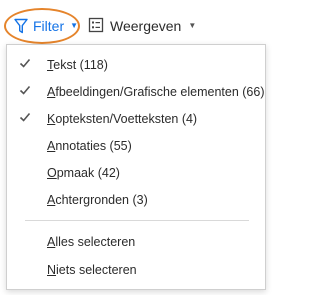 The width and height of the screenshot is (320, 295). What do you see at coordinates (136, 147) in the screenshot?
I see `menu-item-annotaties: Annotaties (55)` at bounding box center [136, 147].